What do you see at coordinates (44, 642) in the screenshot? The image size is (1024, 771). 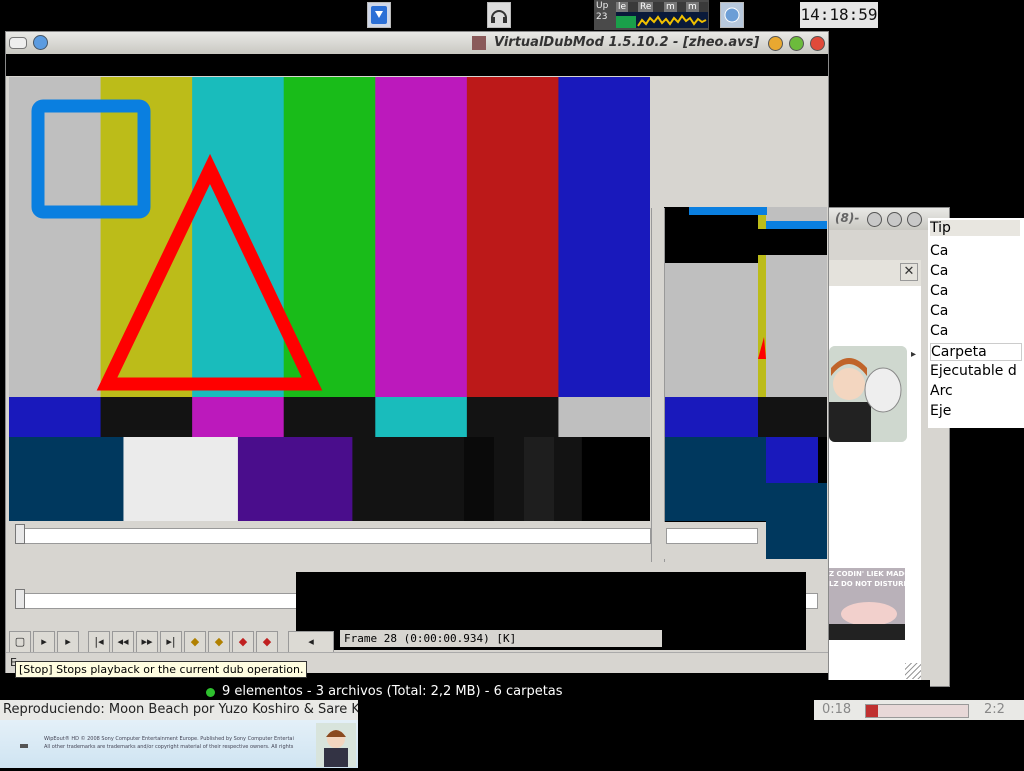 I see `play-input-button: ▸` at bounding box center [44, 642].